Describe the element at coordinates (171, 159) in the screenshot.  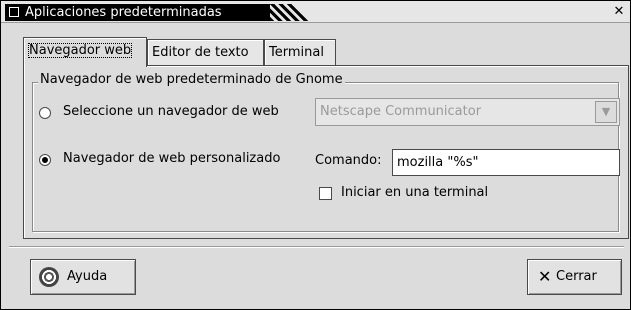
I see `radio-custom-browser-label: Navegador de web personalizado` at that location.